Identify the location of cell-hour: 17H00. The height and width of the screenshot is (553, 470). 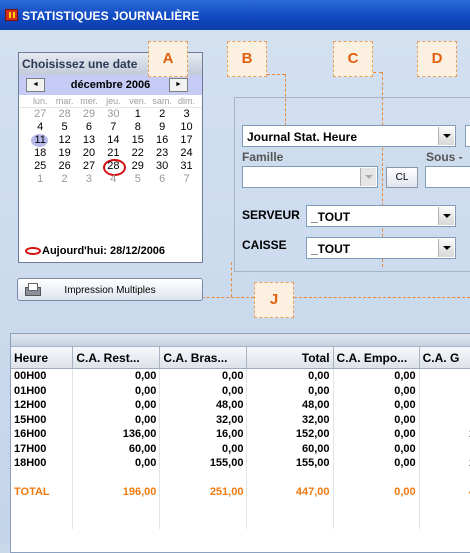
(42, 448).